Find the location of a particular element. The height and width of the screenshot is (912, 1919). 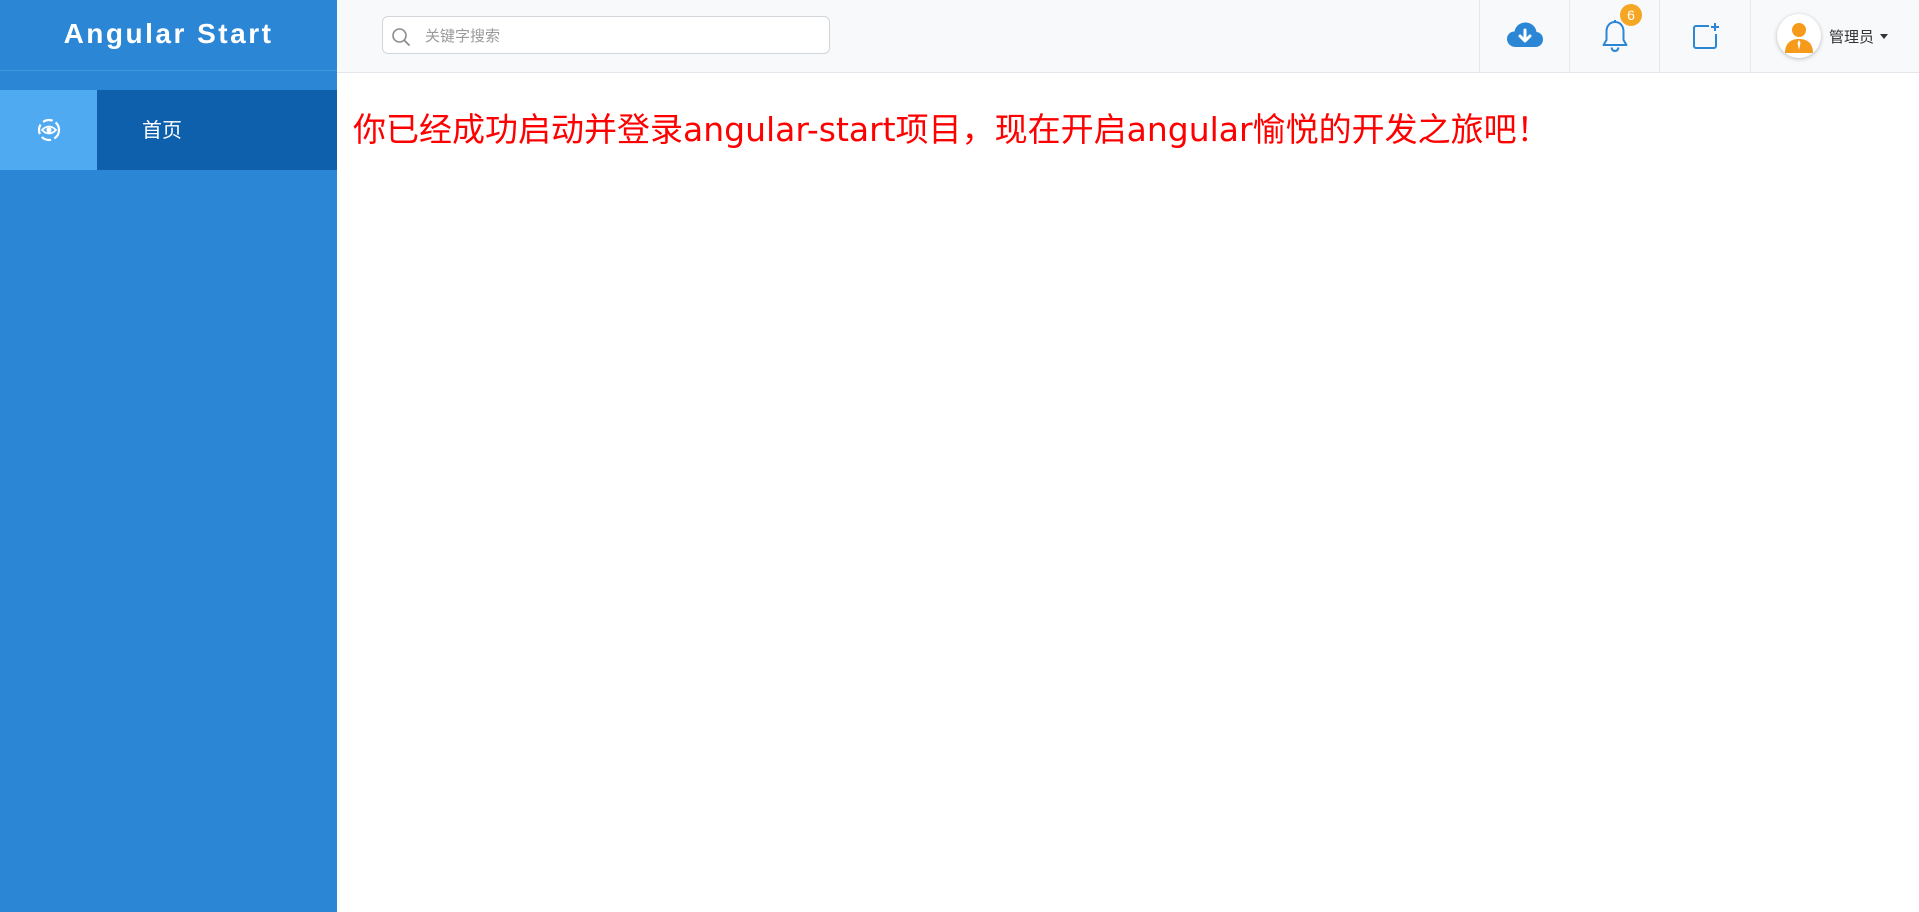

cloud-download-button is located at coordinates (1524, 36).